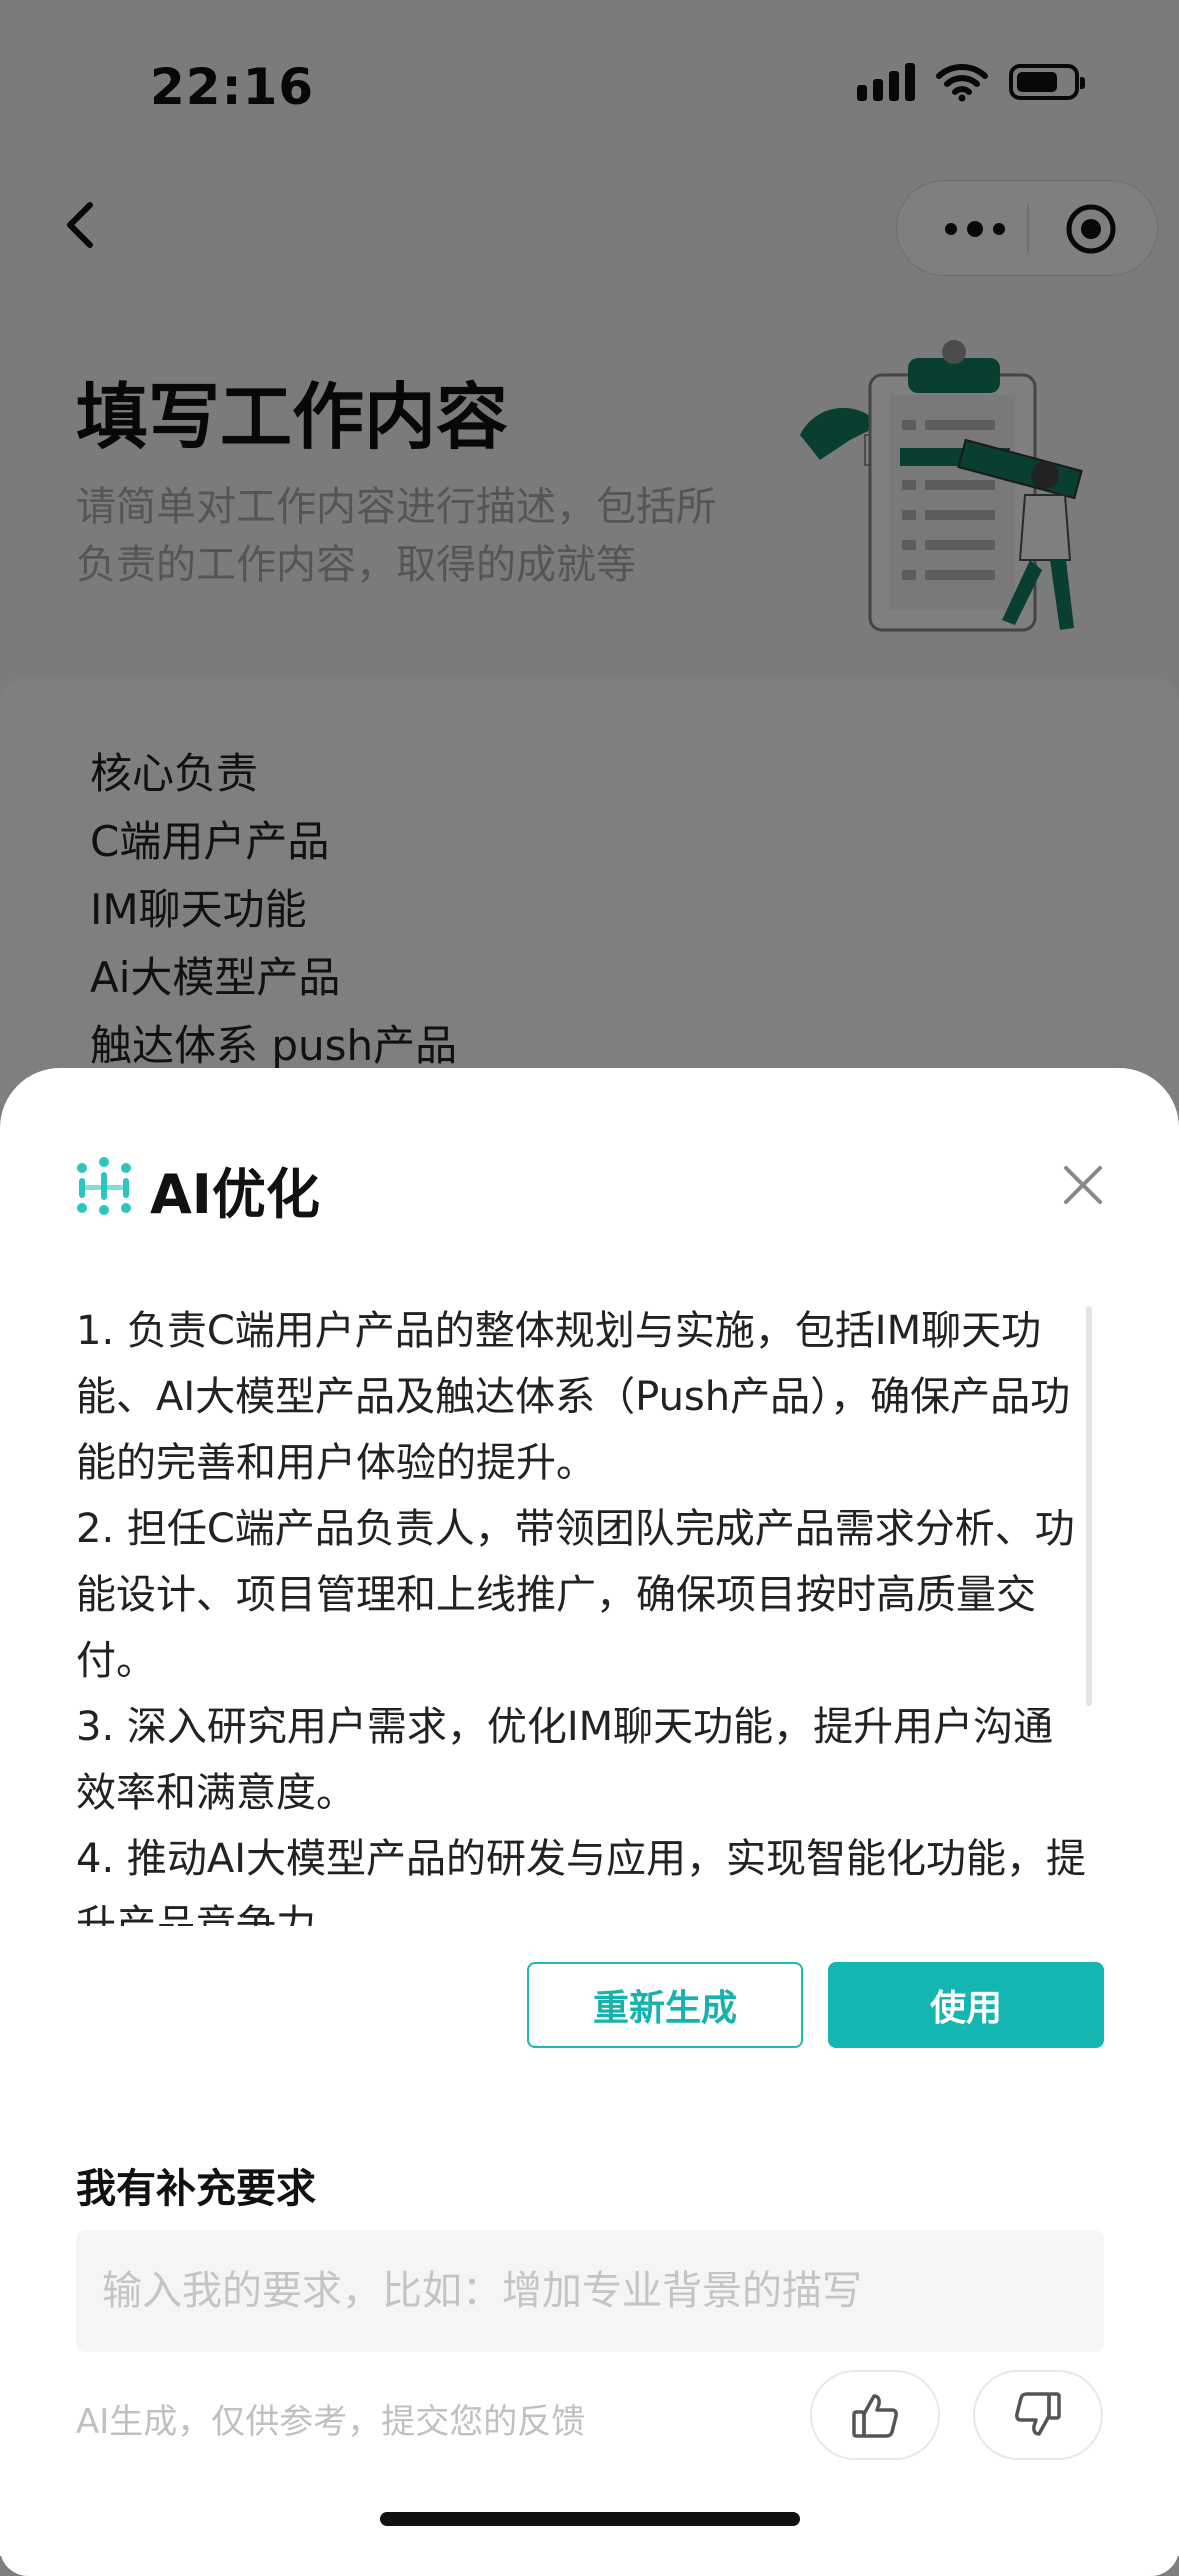 The width and height of the screenshot is (1179, 2576). I want to click on thumbs-up-icon, so click(875, 2416).